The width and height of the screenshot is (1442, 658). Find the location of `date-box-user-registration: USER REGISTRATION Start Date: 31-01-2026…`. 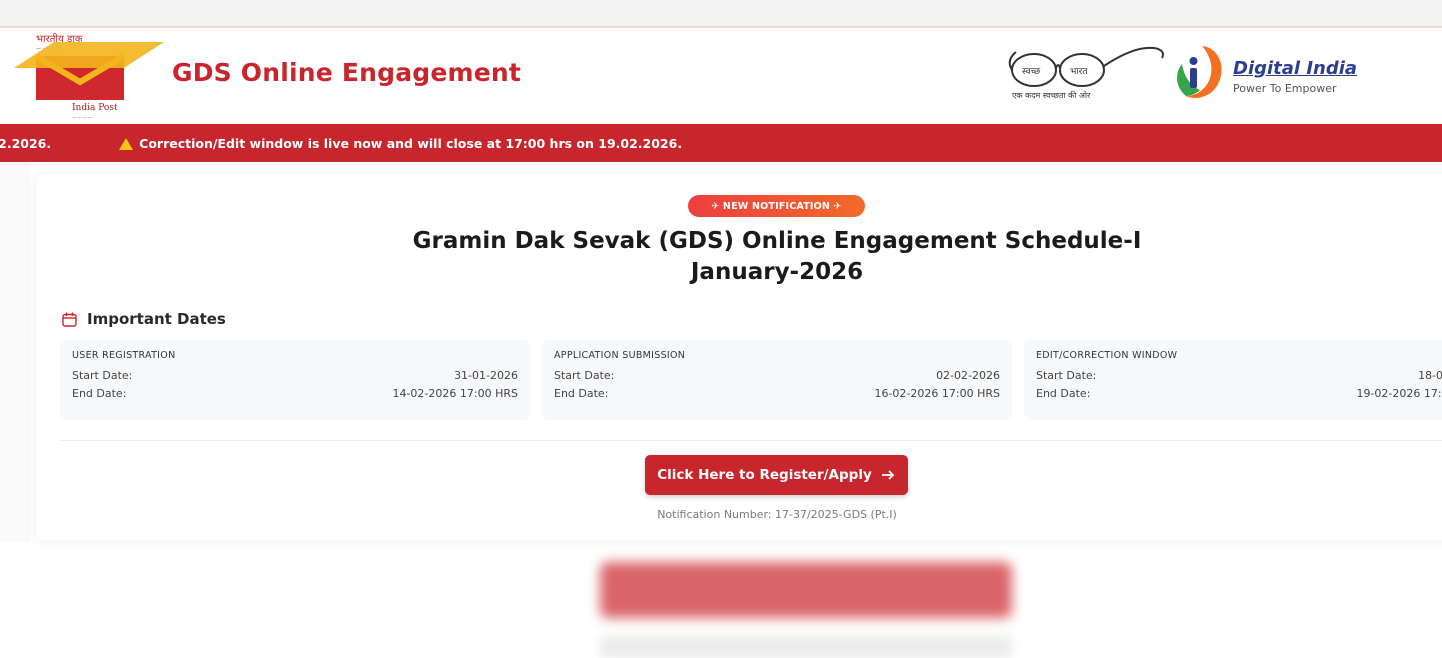

date-box-user-registration: USER REGISTRATION Start Date: 31-01-2026… is located at coordinates (295, 380).